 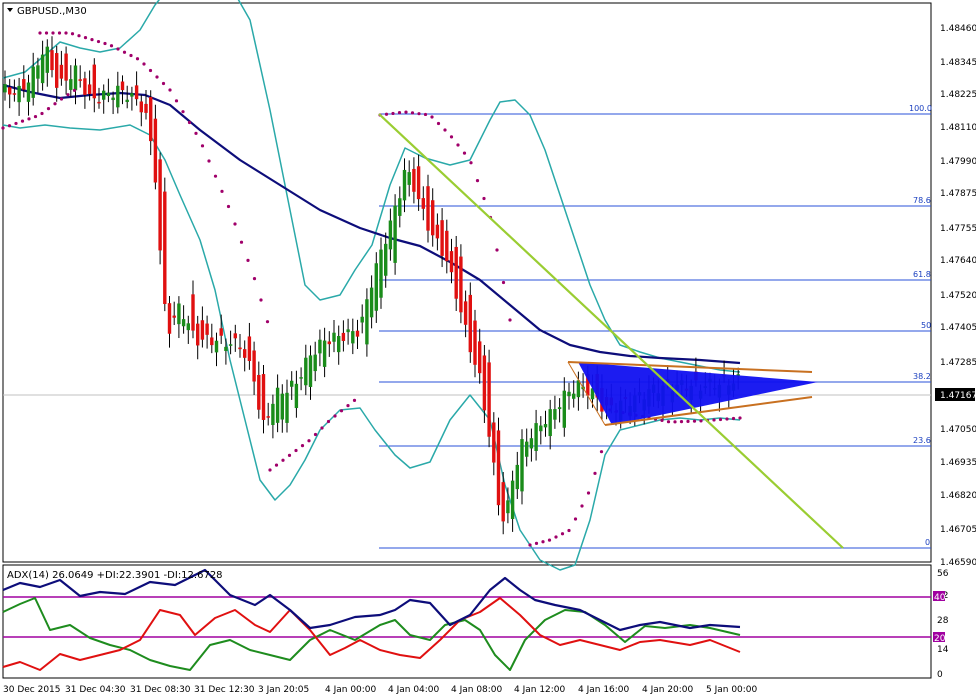 What do you see at coordinates (958, 430) in the screenshot?
I see `price-tick: 1.47050` at bounding box center [958, 430].